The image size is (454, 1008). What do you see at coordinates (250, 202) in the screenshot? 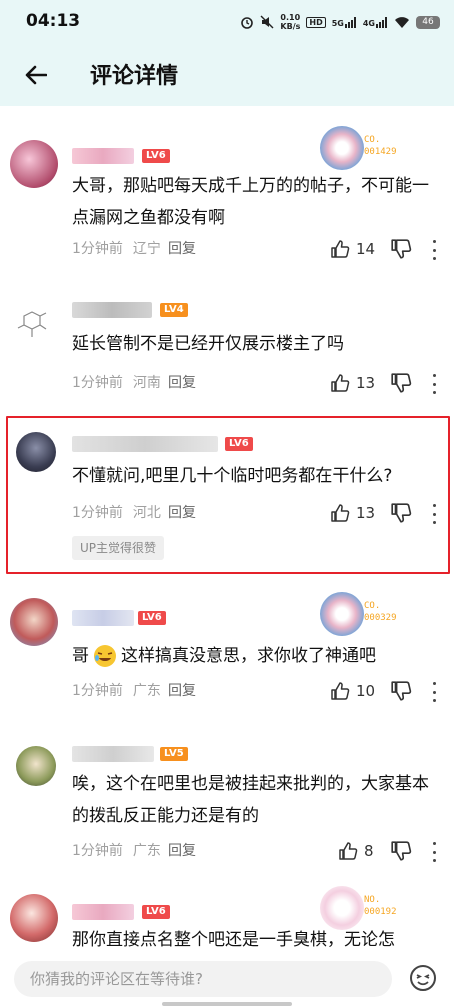
I see `comment-text: 大哥，那贴吧每天成千上万的的帖子，不可能一点漏网之鱼都没有啊` at bounding box center [250, 202].